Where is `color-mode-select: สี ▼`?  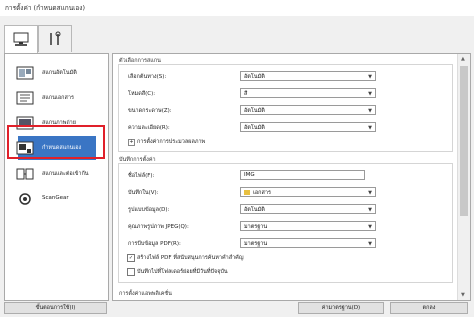 color-mode-select: สี ▼ is located at coordinates (308, 93).